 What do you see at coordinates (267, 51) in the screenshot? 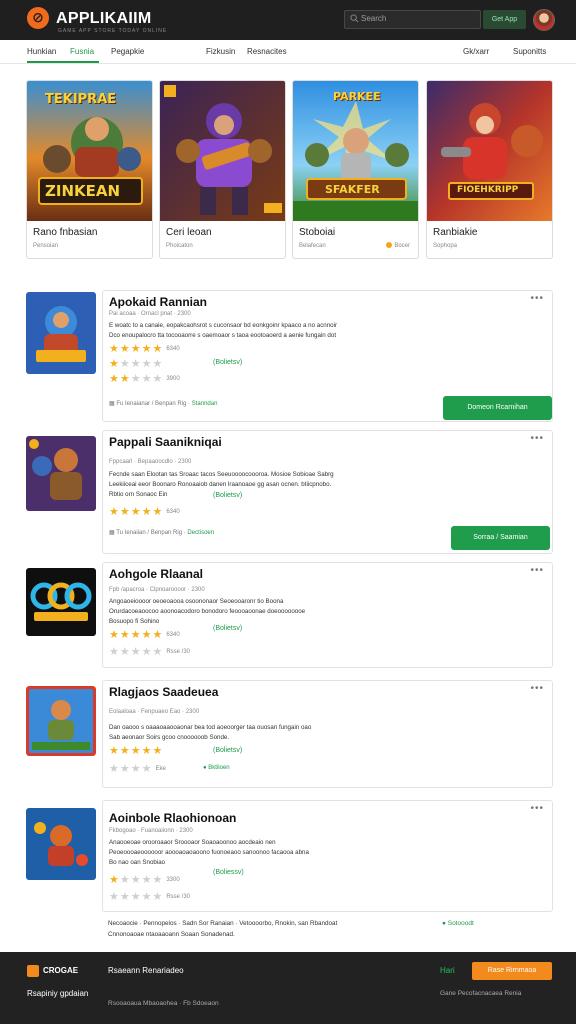
I see `nav-item-4: Resnacites` at bounding box center [267, 51].